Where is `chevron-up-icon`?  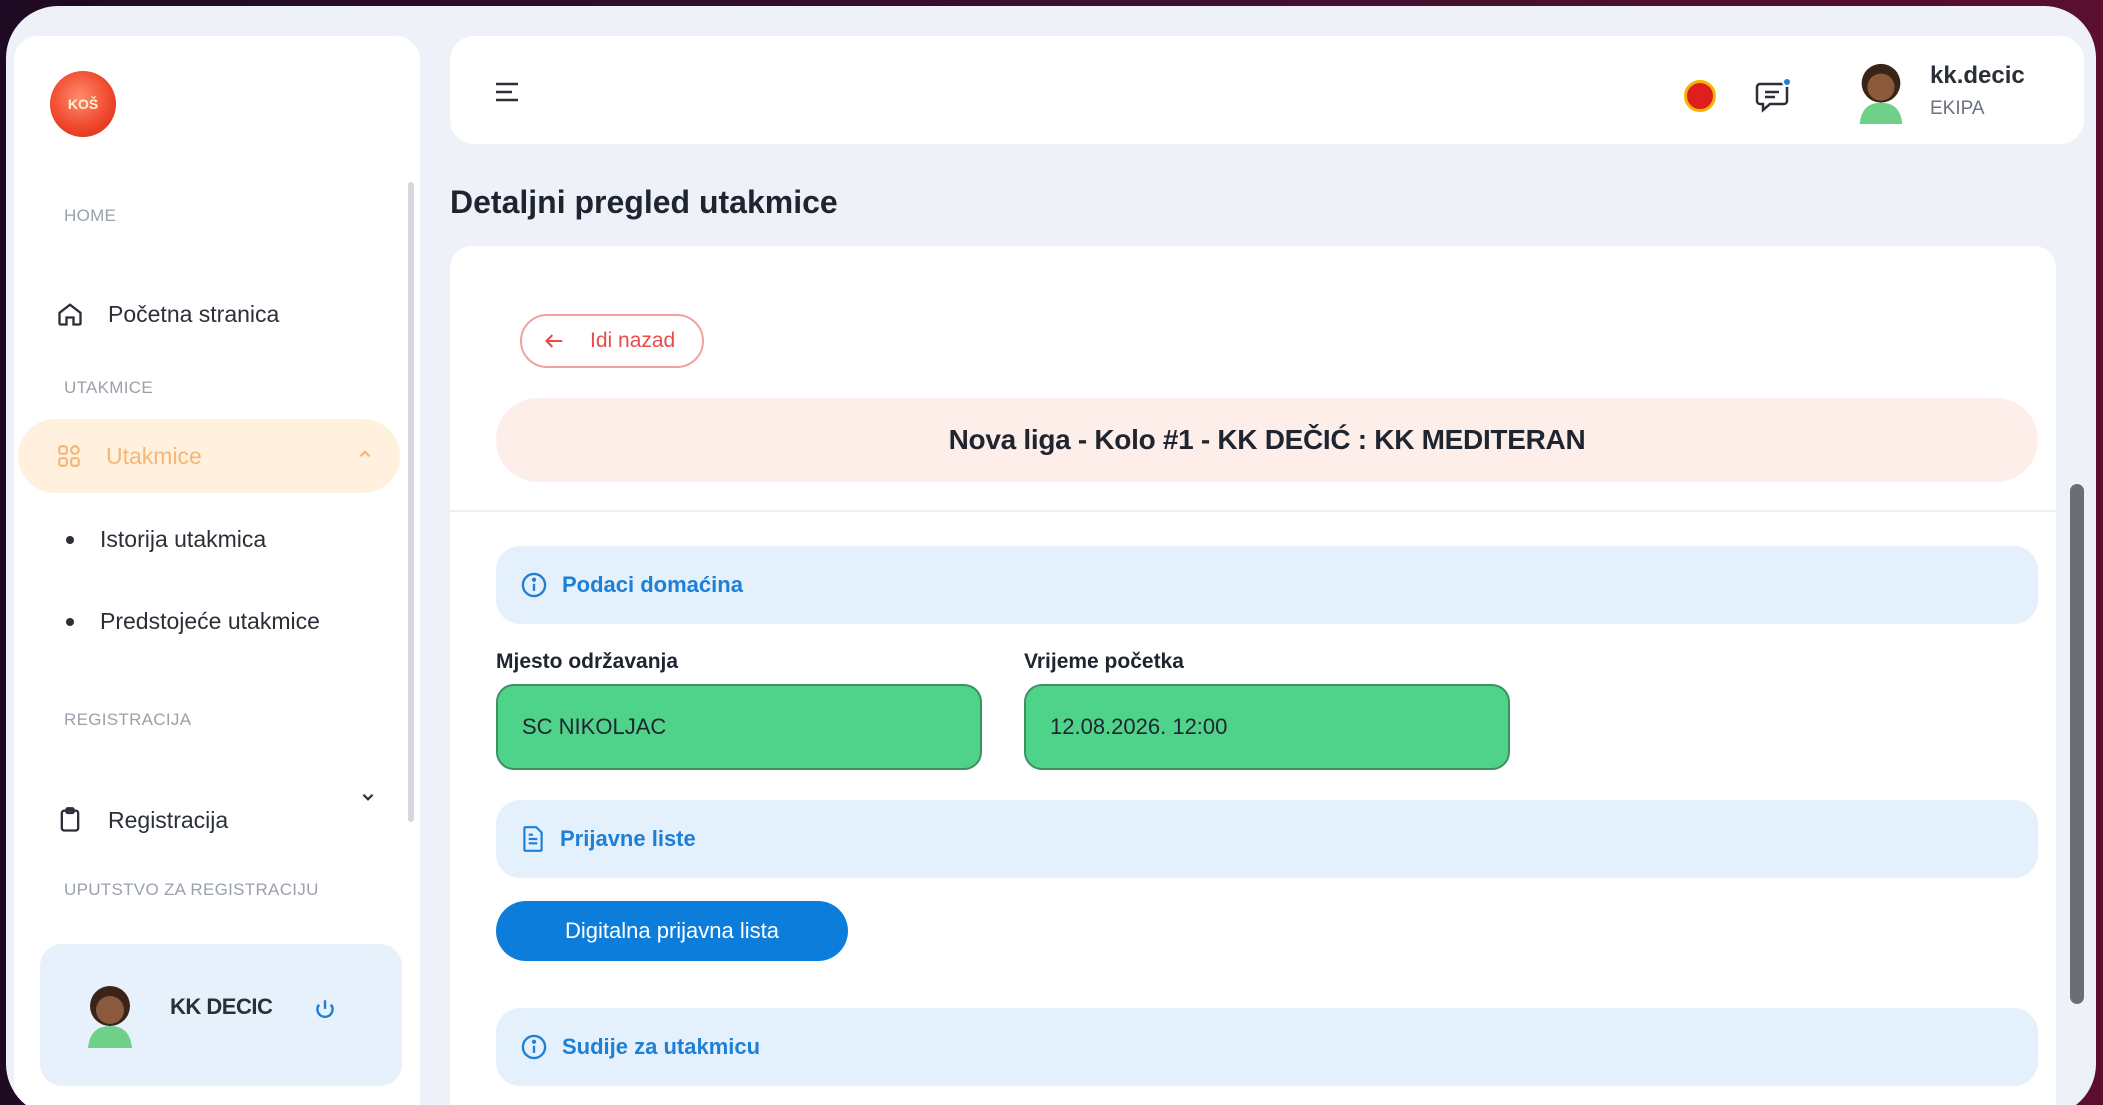
chevron-up-icon is located at coordinates (365, 454).